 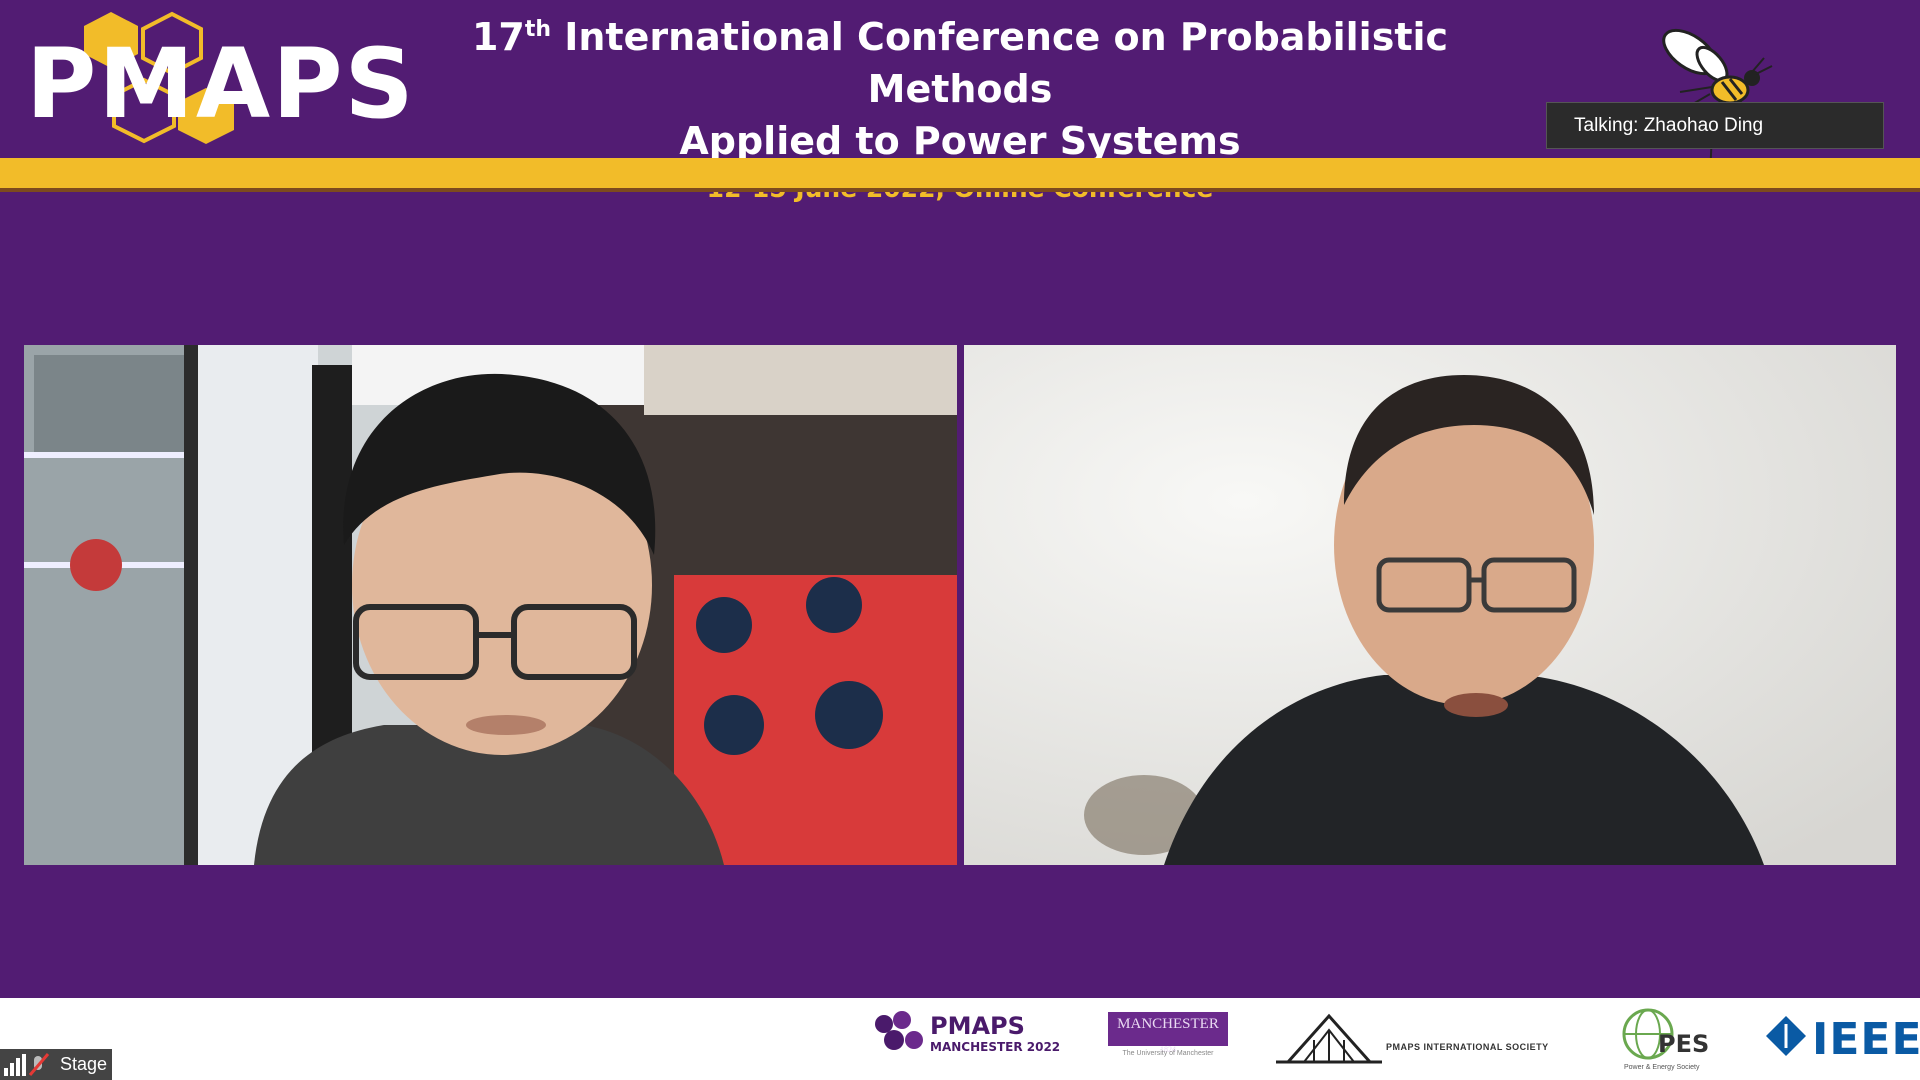 I want to click on pmaps-footer-subtitle: MANCHESTER 2022, so click(x=995, y=1047).